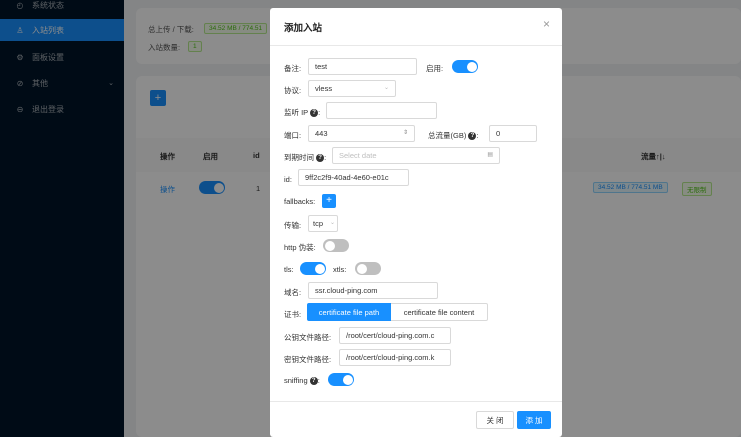 This screenshot has width=741, height=437. Describe the element at coordinates (293, 68) in the screenshot. I see `remark-label: 备注:` at that location.